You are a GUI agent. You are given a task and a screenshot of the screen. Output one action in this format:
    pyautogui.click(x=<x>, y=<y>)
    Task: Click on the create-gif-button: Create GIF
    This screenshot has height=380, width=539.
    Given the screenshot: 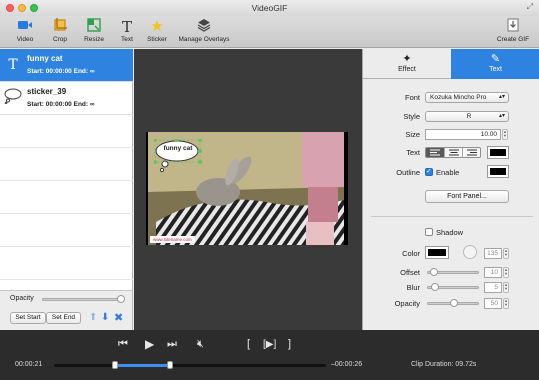 What is the action you would take?
    pyautogui.click(x=513, y=32)
    